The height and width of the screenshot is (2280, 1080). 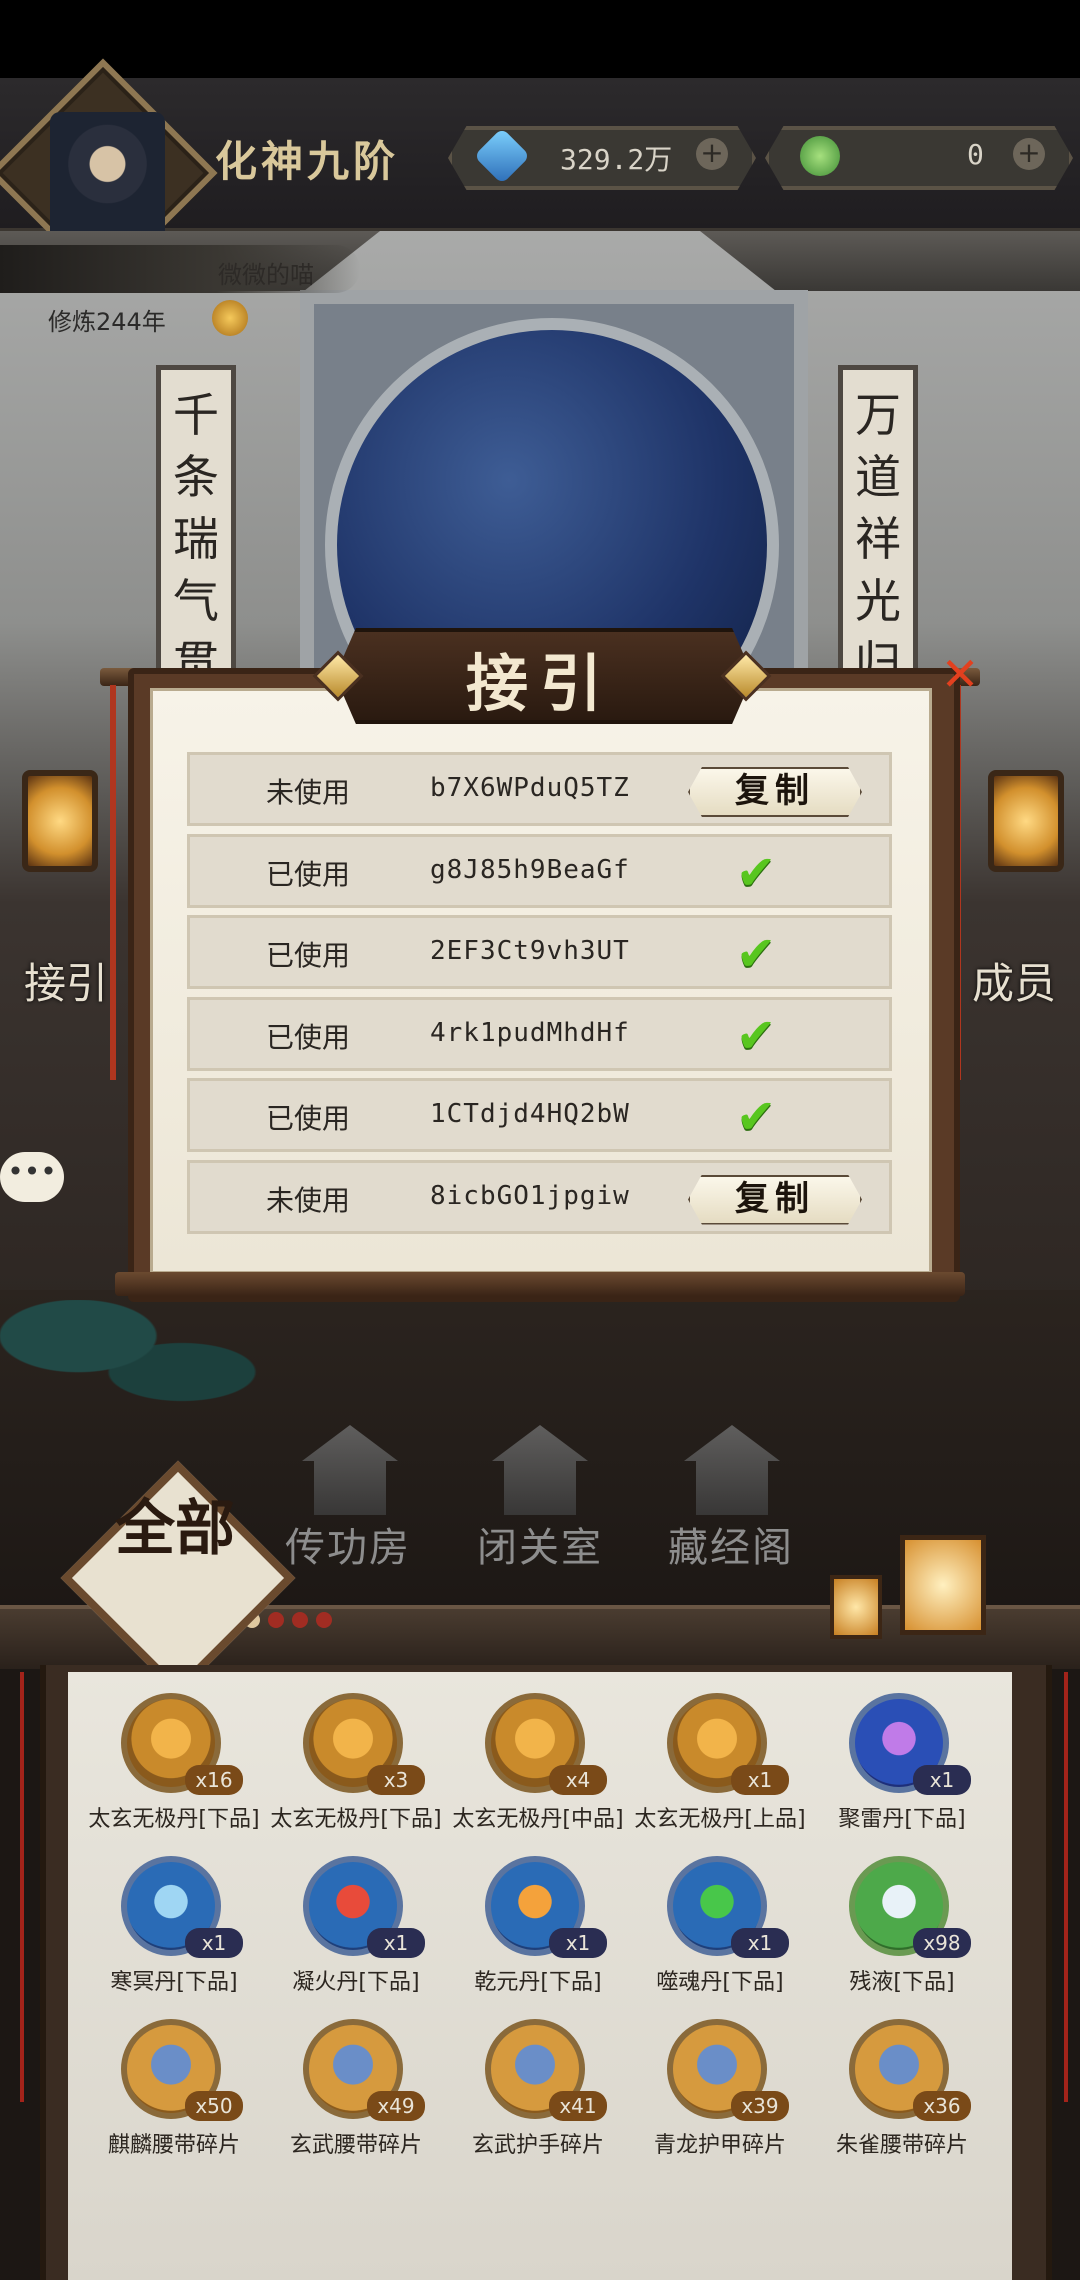 What do you see at coordinates (530, 1114) in the screenshot?
I see `invite-code: 1CTdjd4HQ2bW` at bounding box center [530, 1114].